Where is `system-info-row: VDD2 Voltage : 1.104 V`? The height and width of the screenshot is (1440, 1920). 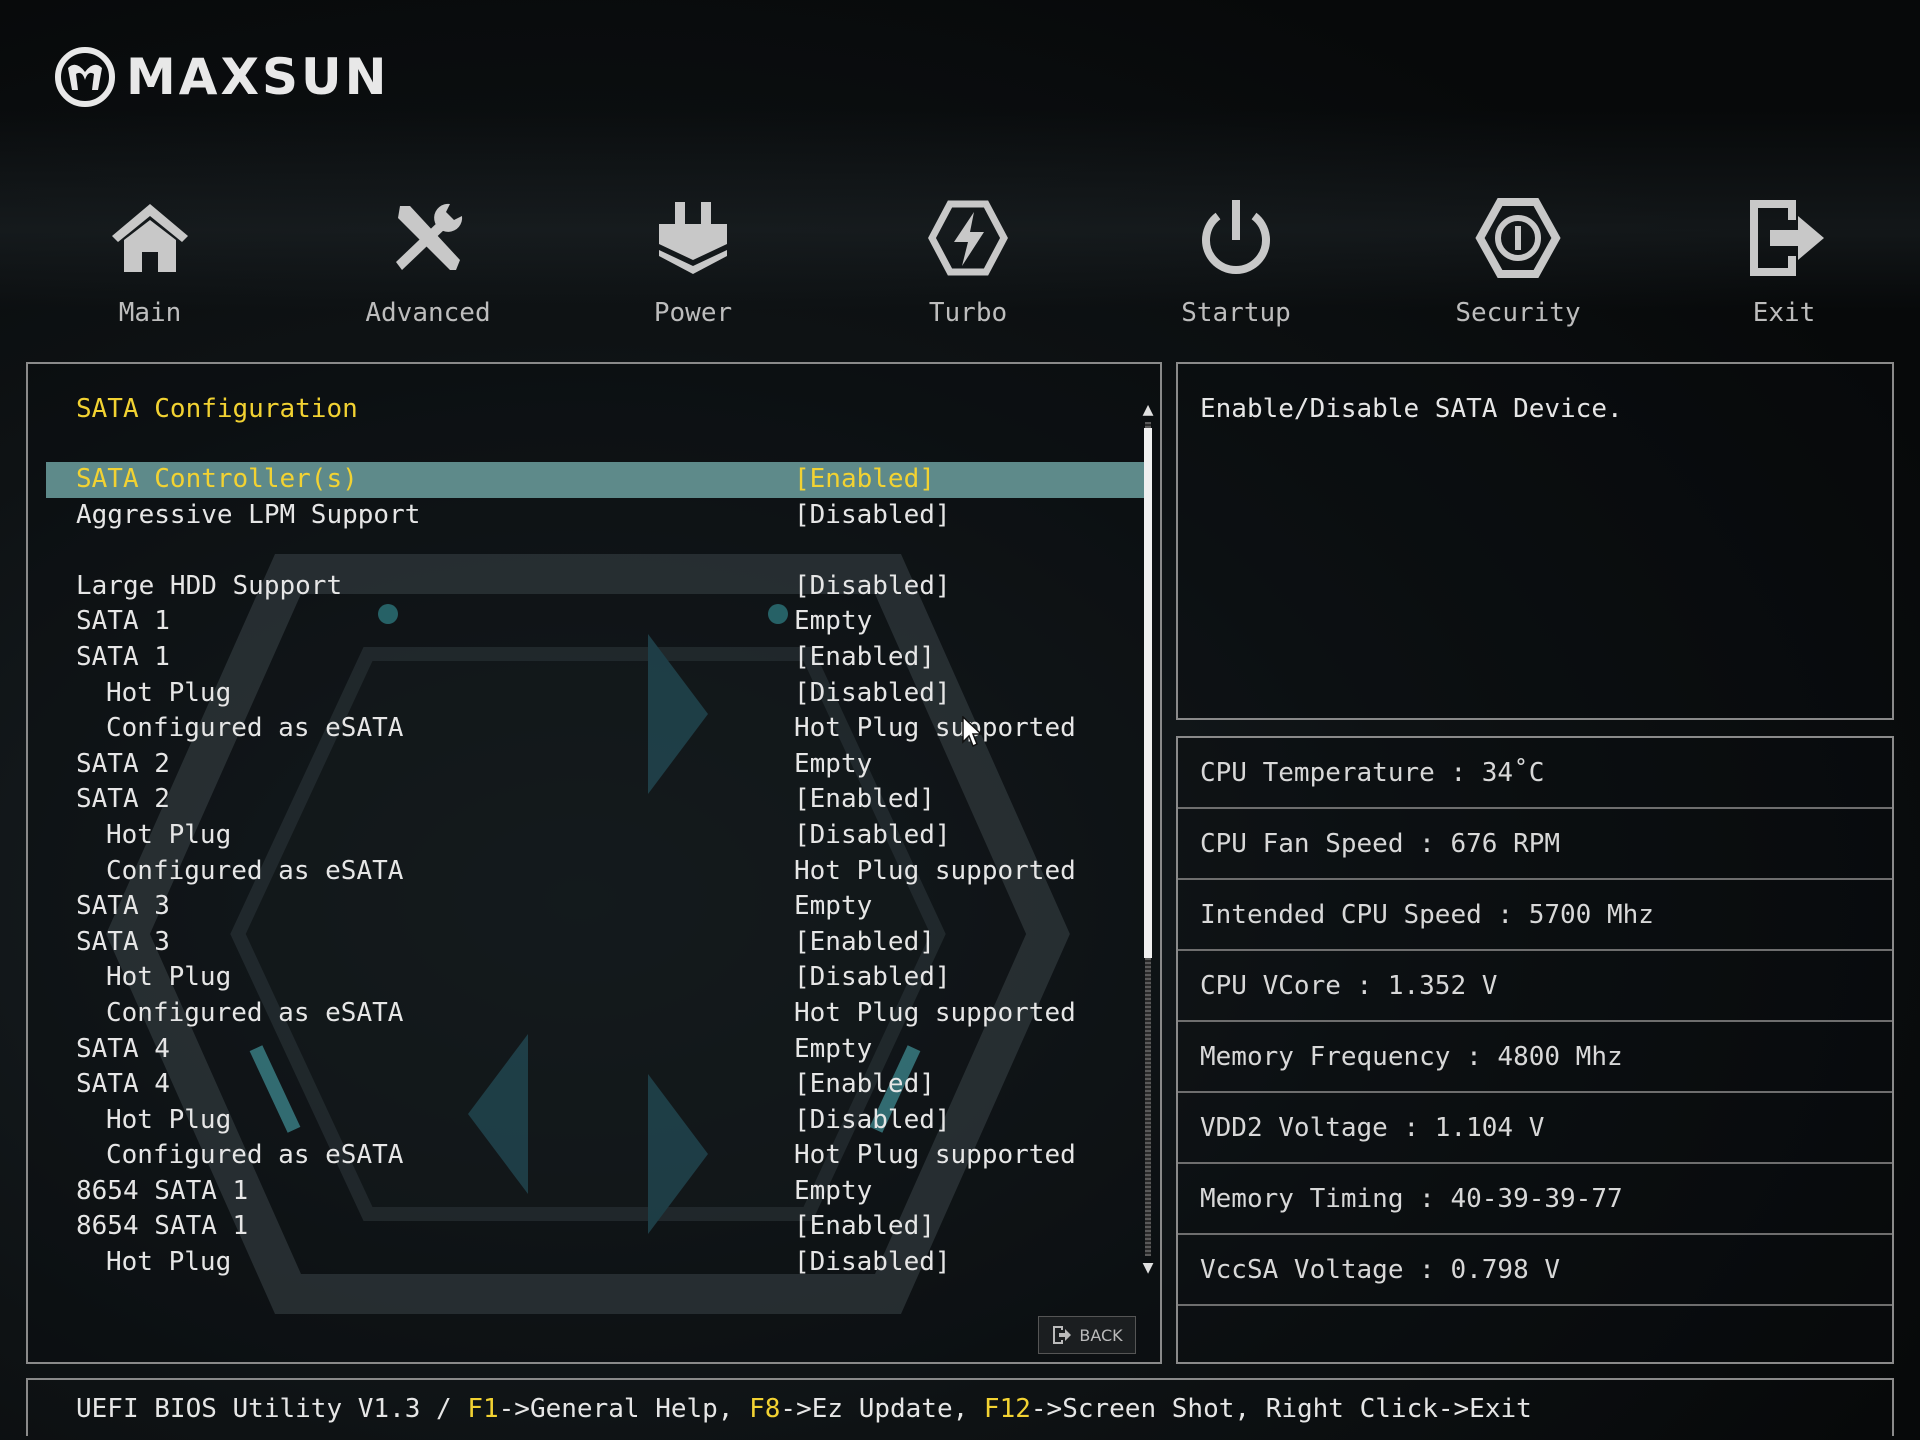
system-info-row: VDD2 Voltage : 1.104 V is located at coordinates (1535, 1128).